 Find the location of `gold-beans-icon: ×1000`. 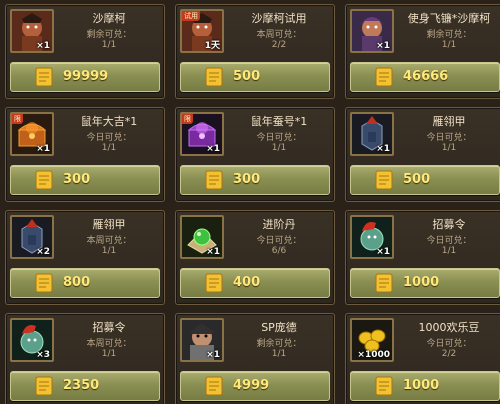

gold-beans-icon: ×1000 is located at coordinates (372, 340).